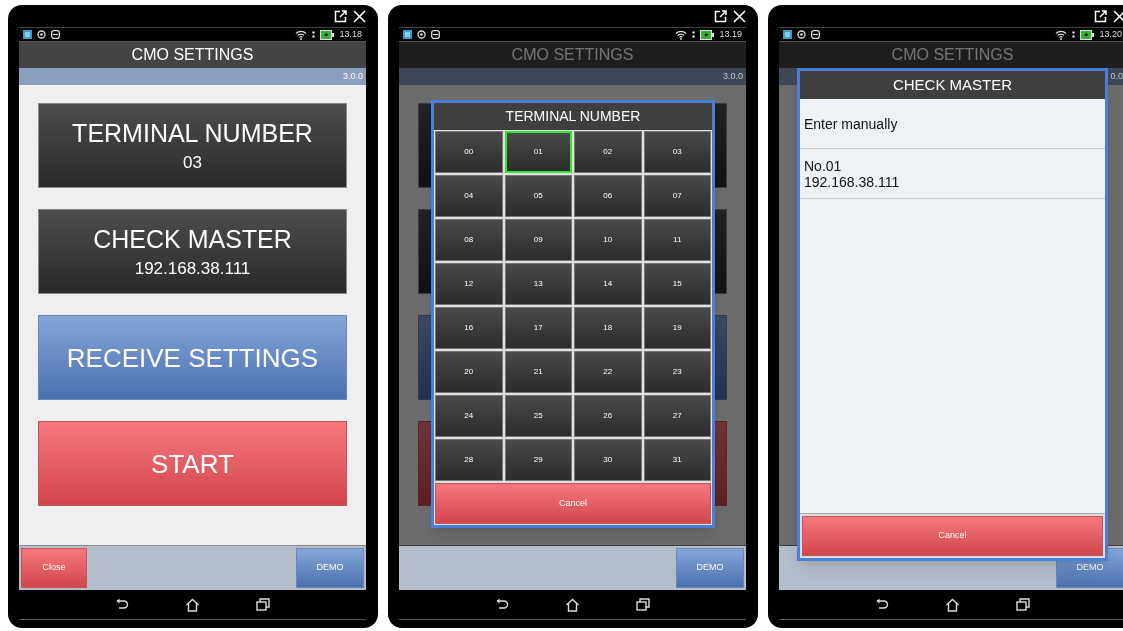 The image size is (1123, 631). What do you see at coordinates (952, 84) in the screenshot?
I see `dialog-title: CHECK MASTER` at bounding box center [952, 84].